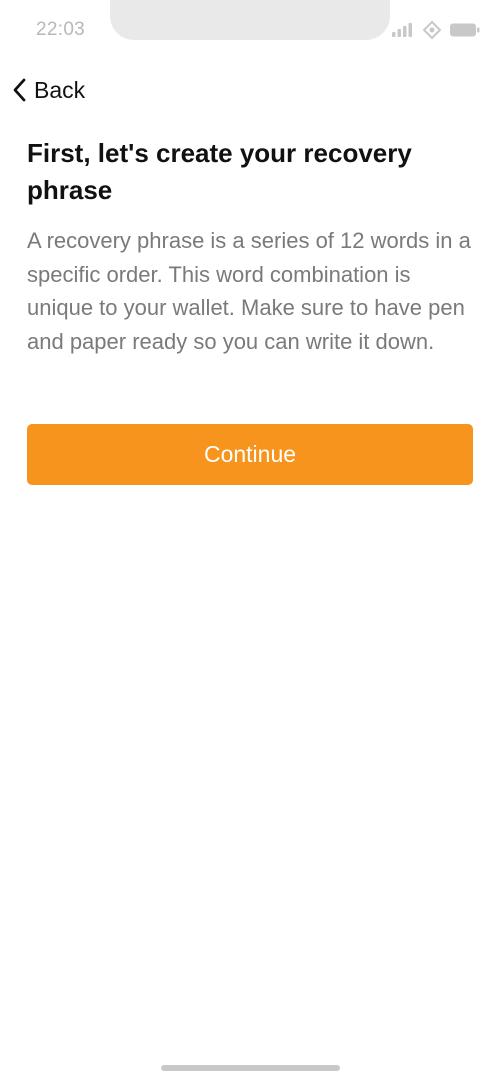  Describe the element at coordinates (465, 30) in the screenshot. I see `battery-icon` at that location.